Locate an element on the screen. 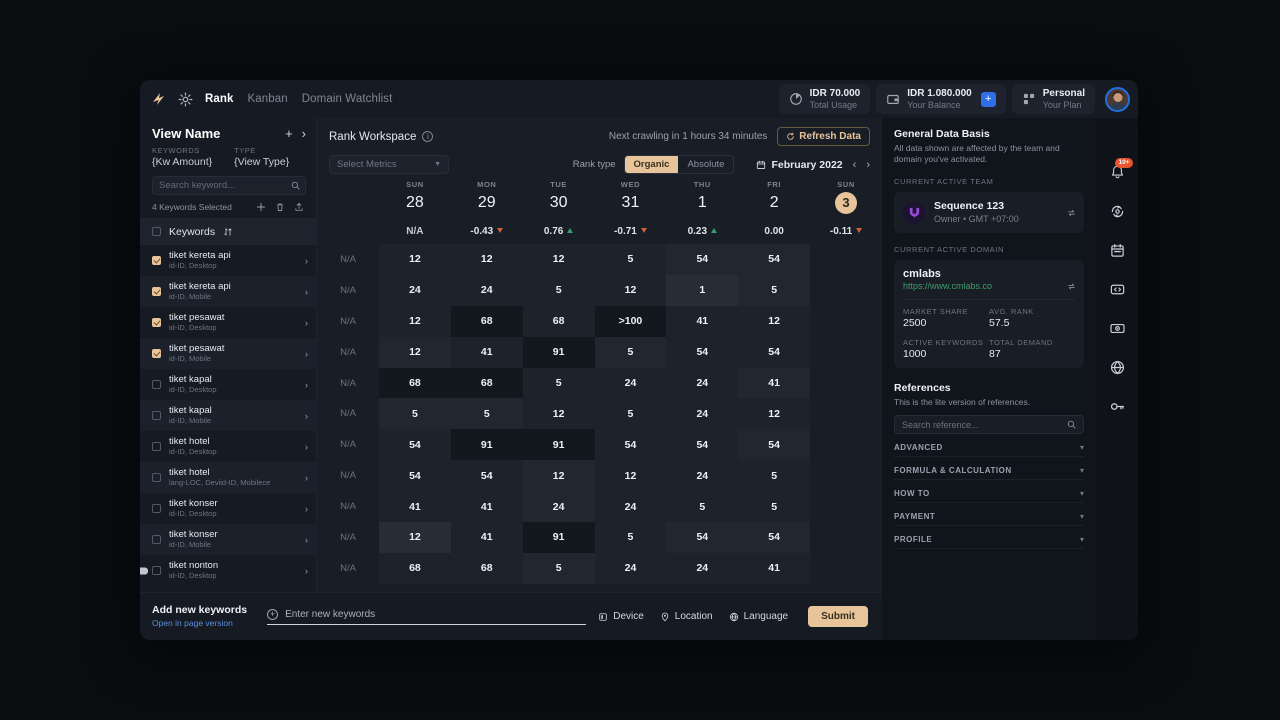 Image resolution: width=1280 pixels, height=720 pixels. table-row: N/A 12 68 68 >100 41 12 is located at coordinates (599, 321).